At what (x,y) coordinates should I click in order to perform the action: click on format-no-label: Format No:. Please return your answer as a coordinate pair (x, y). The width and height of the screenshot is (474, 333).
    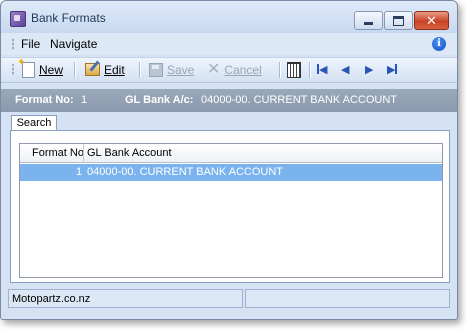
    Looking at the image, I should click on (44, 100).